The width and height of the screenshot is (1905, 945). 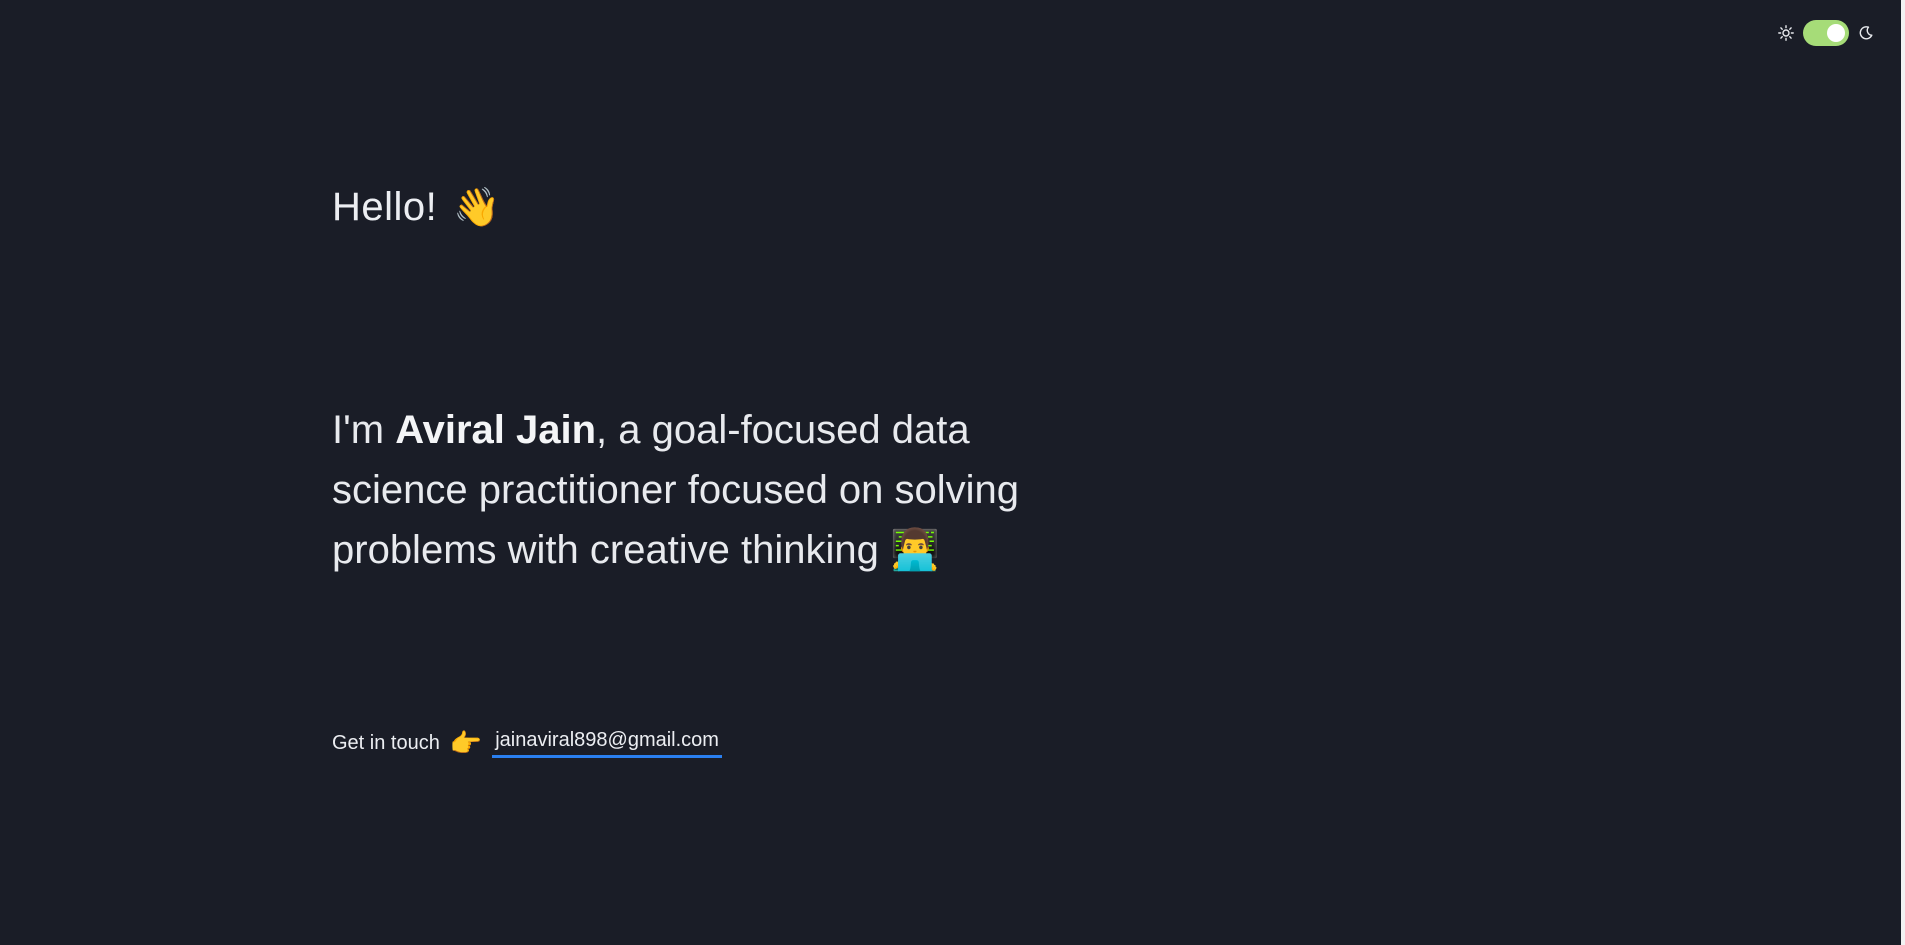 I want to click on contact-row: Get in touch 👉 jainaviral898@gmail.com, so click(x=527, y=743).